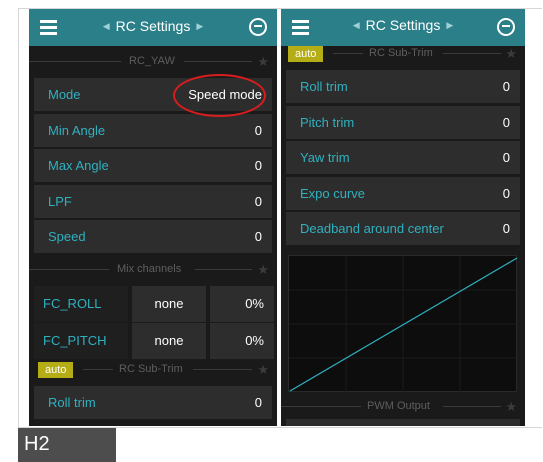 The image size is (543, 462). What do you see at coordinates (219, 95) in the screenshot?
I see `highlight-circle-annotation` at bounding box center [219, 95].